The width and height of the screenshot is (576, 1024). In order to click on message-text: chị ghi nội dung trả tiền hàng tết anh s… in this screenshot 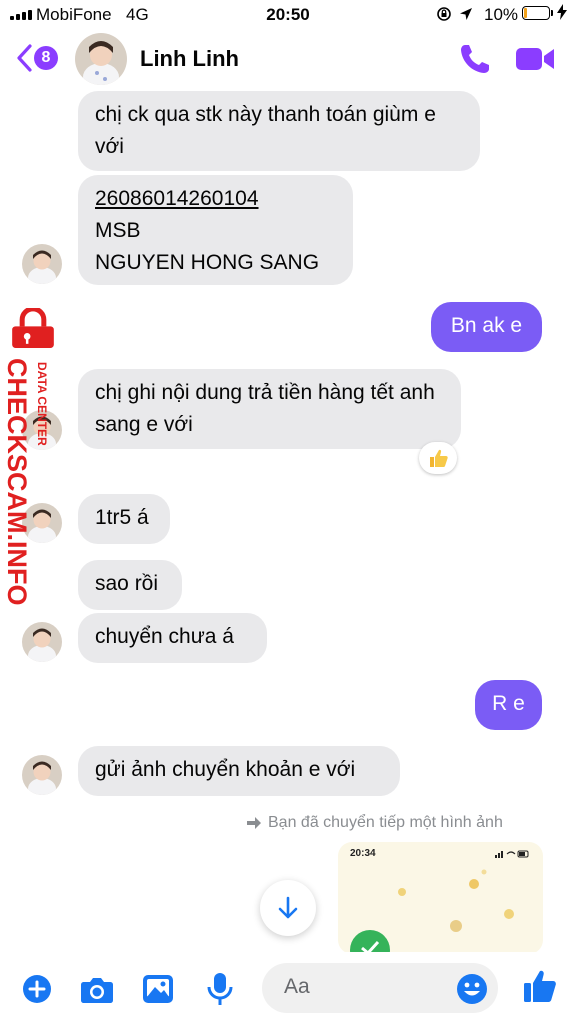, I will do `click(265, 408)`.